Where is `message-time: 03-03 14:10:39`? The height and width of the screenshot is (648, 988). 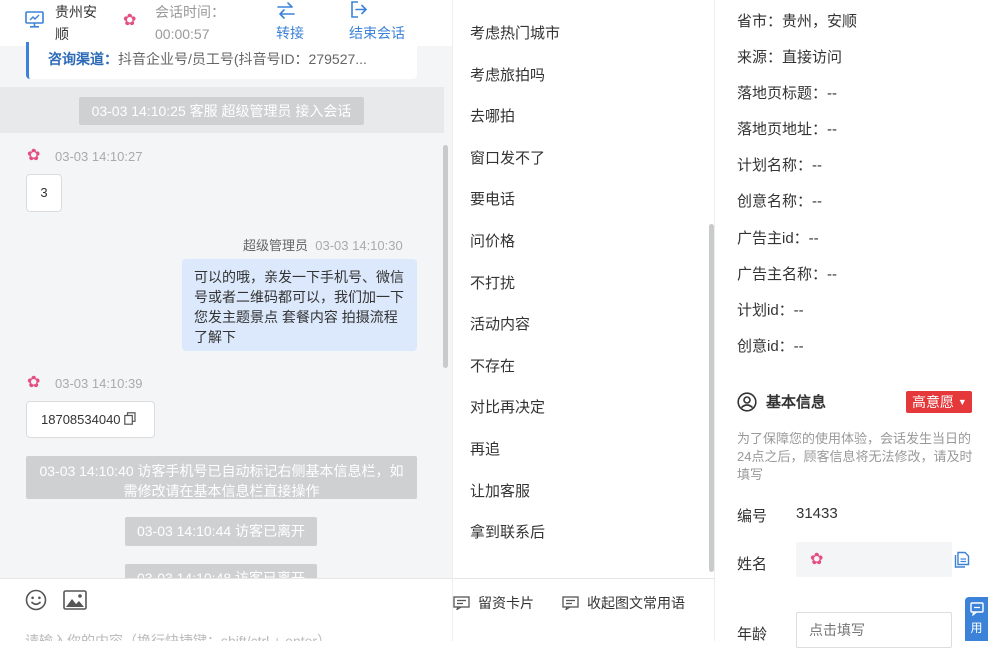 message-time: 03-03 14:10:39 is located at coordinates (99, 383).